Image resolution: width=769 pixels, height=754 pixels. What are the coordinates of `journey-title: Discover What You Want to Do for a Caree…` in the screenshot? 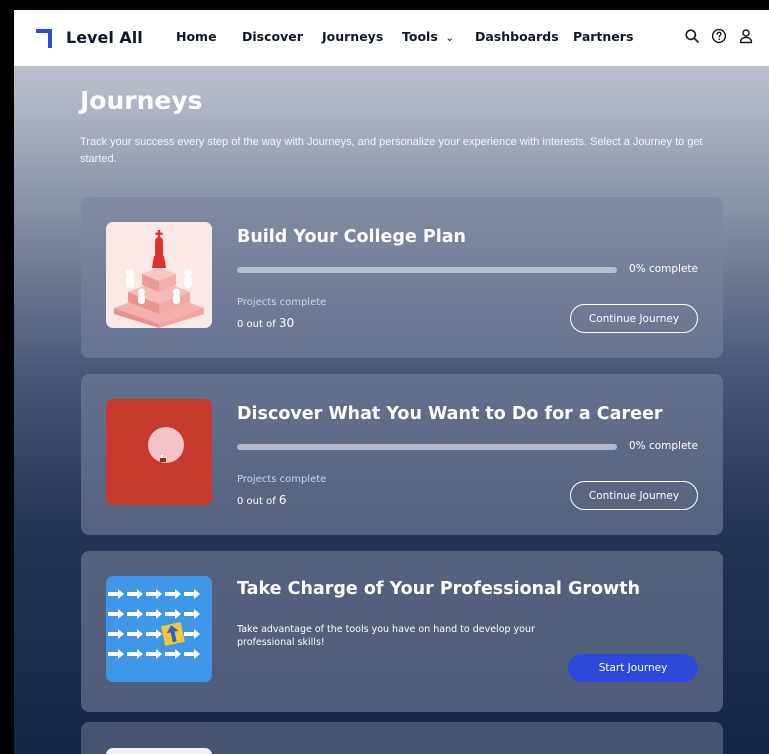 It's located at (449, 414).